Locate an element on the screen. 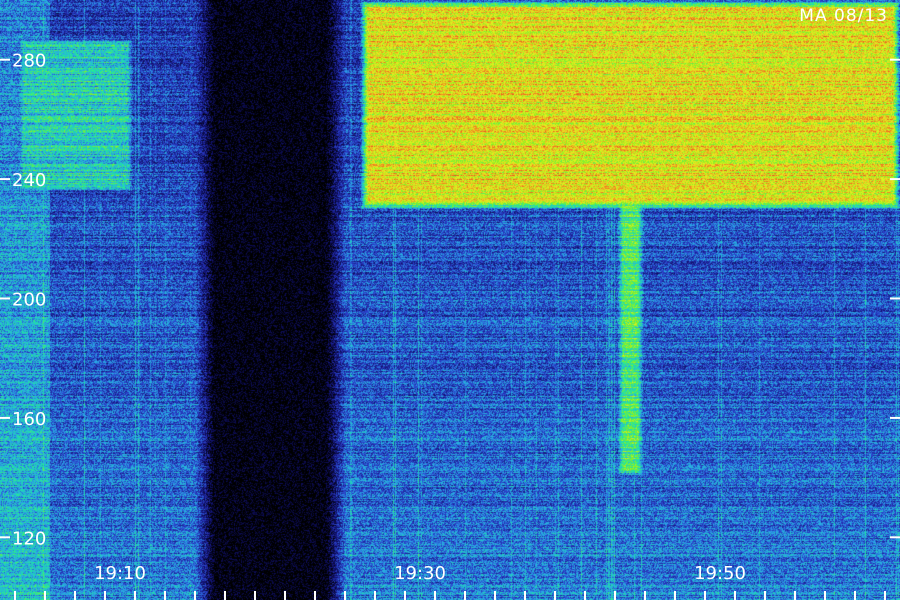  x-tick-label: 19:50 is located at coordinates (720, 573).